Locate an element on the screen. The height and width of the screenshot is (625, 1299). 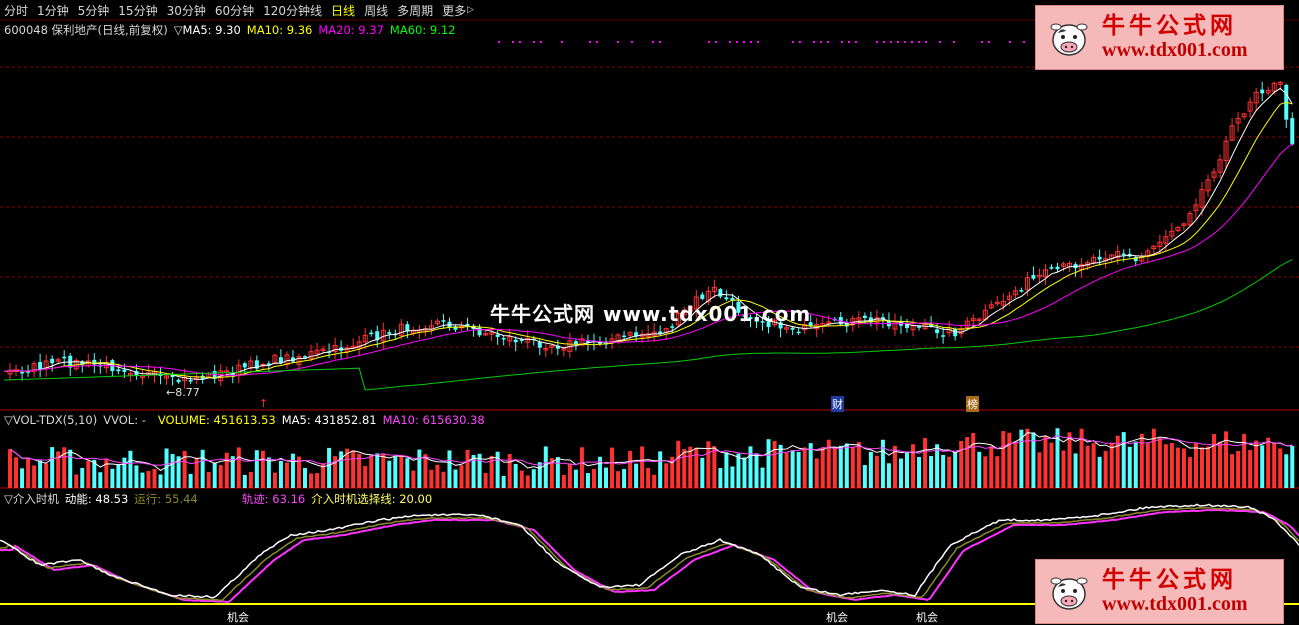
signal-label-3: 机会 is located at coordinates (927, 617).